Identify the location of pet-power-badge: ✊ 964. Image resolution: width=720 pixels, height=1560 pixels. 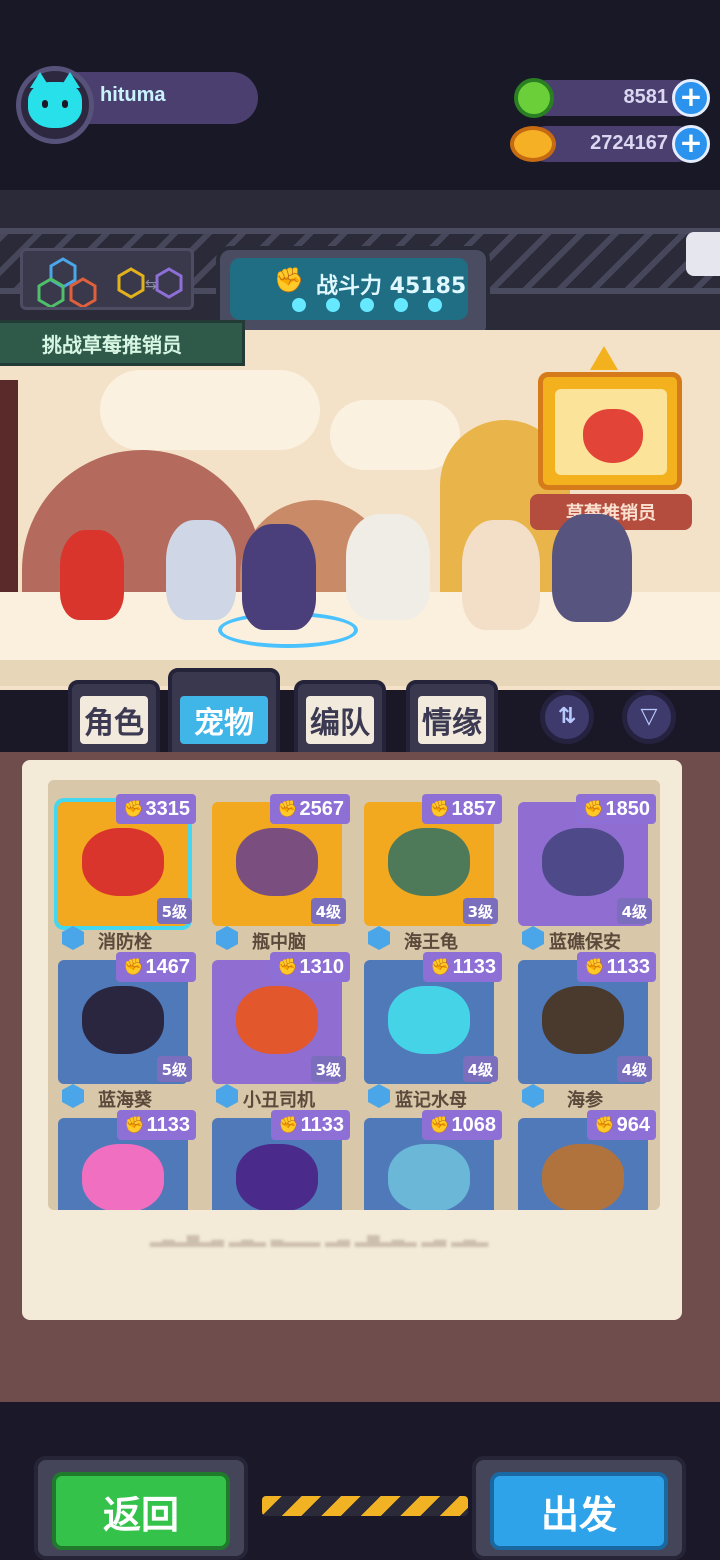
(621, 1125).